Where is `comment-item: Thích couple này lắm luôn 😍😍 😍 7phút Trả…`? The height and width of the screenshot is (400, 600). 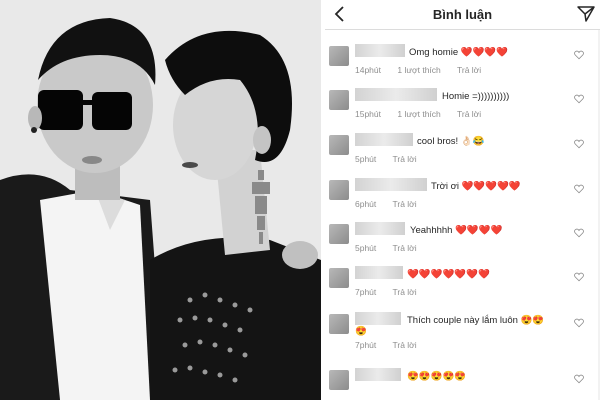 comment-item: Thích couple này lắm luôn 😍😍 😍 7phút Trả… is located at coordinates (462, 335).